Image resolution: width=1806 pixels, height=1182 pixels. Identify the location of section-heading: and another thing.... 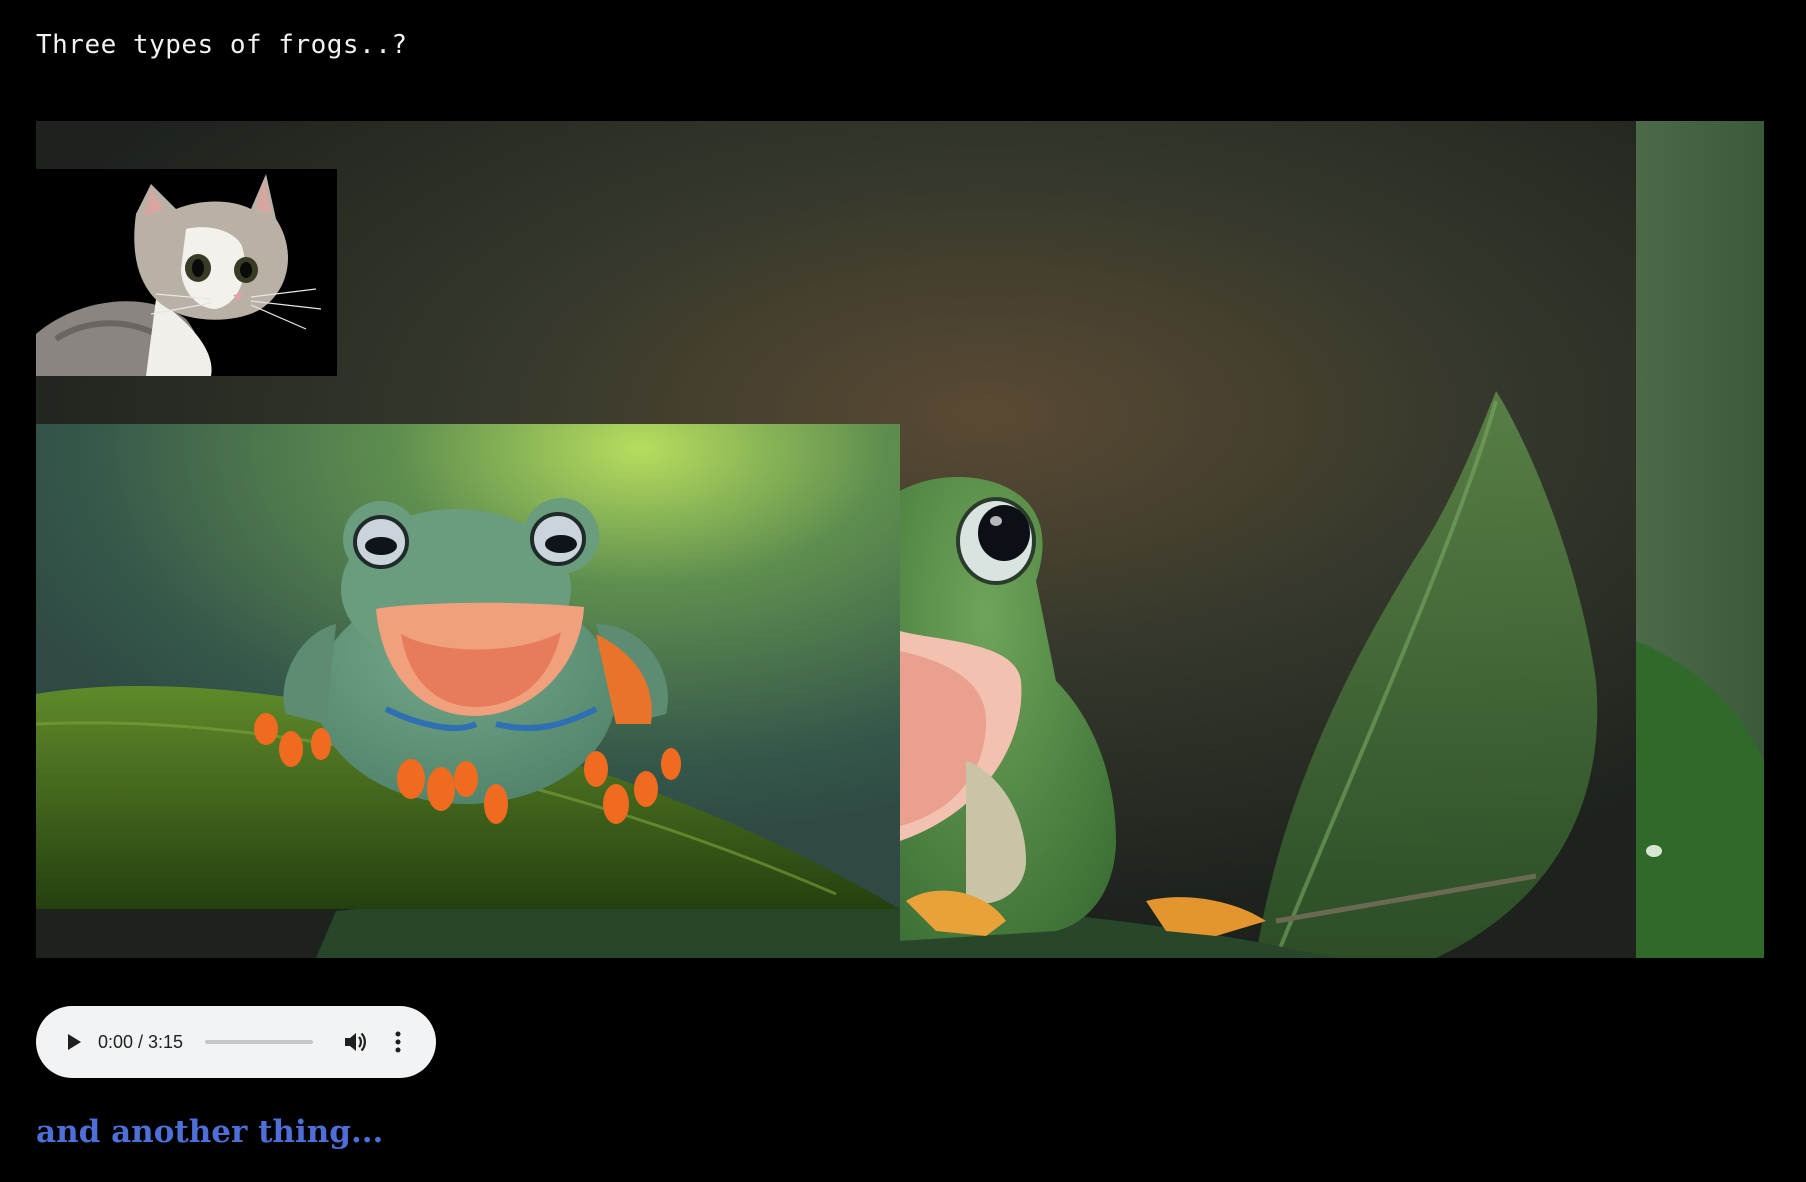
(210, 1132).